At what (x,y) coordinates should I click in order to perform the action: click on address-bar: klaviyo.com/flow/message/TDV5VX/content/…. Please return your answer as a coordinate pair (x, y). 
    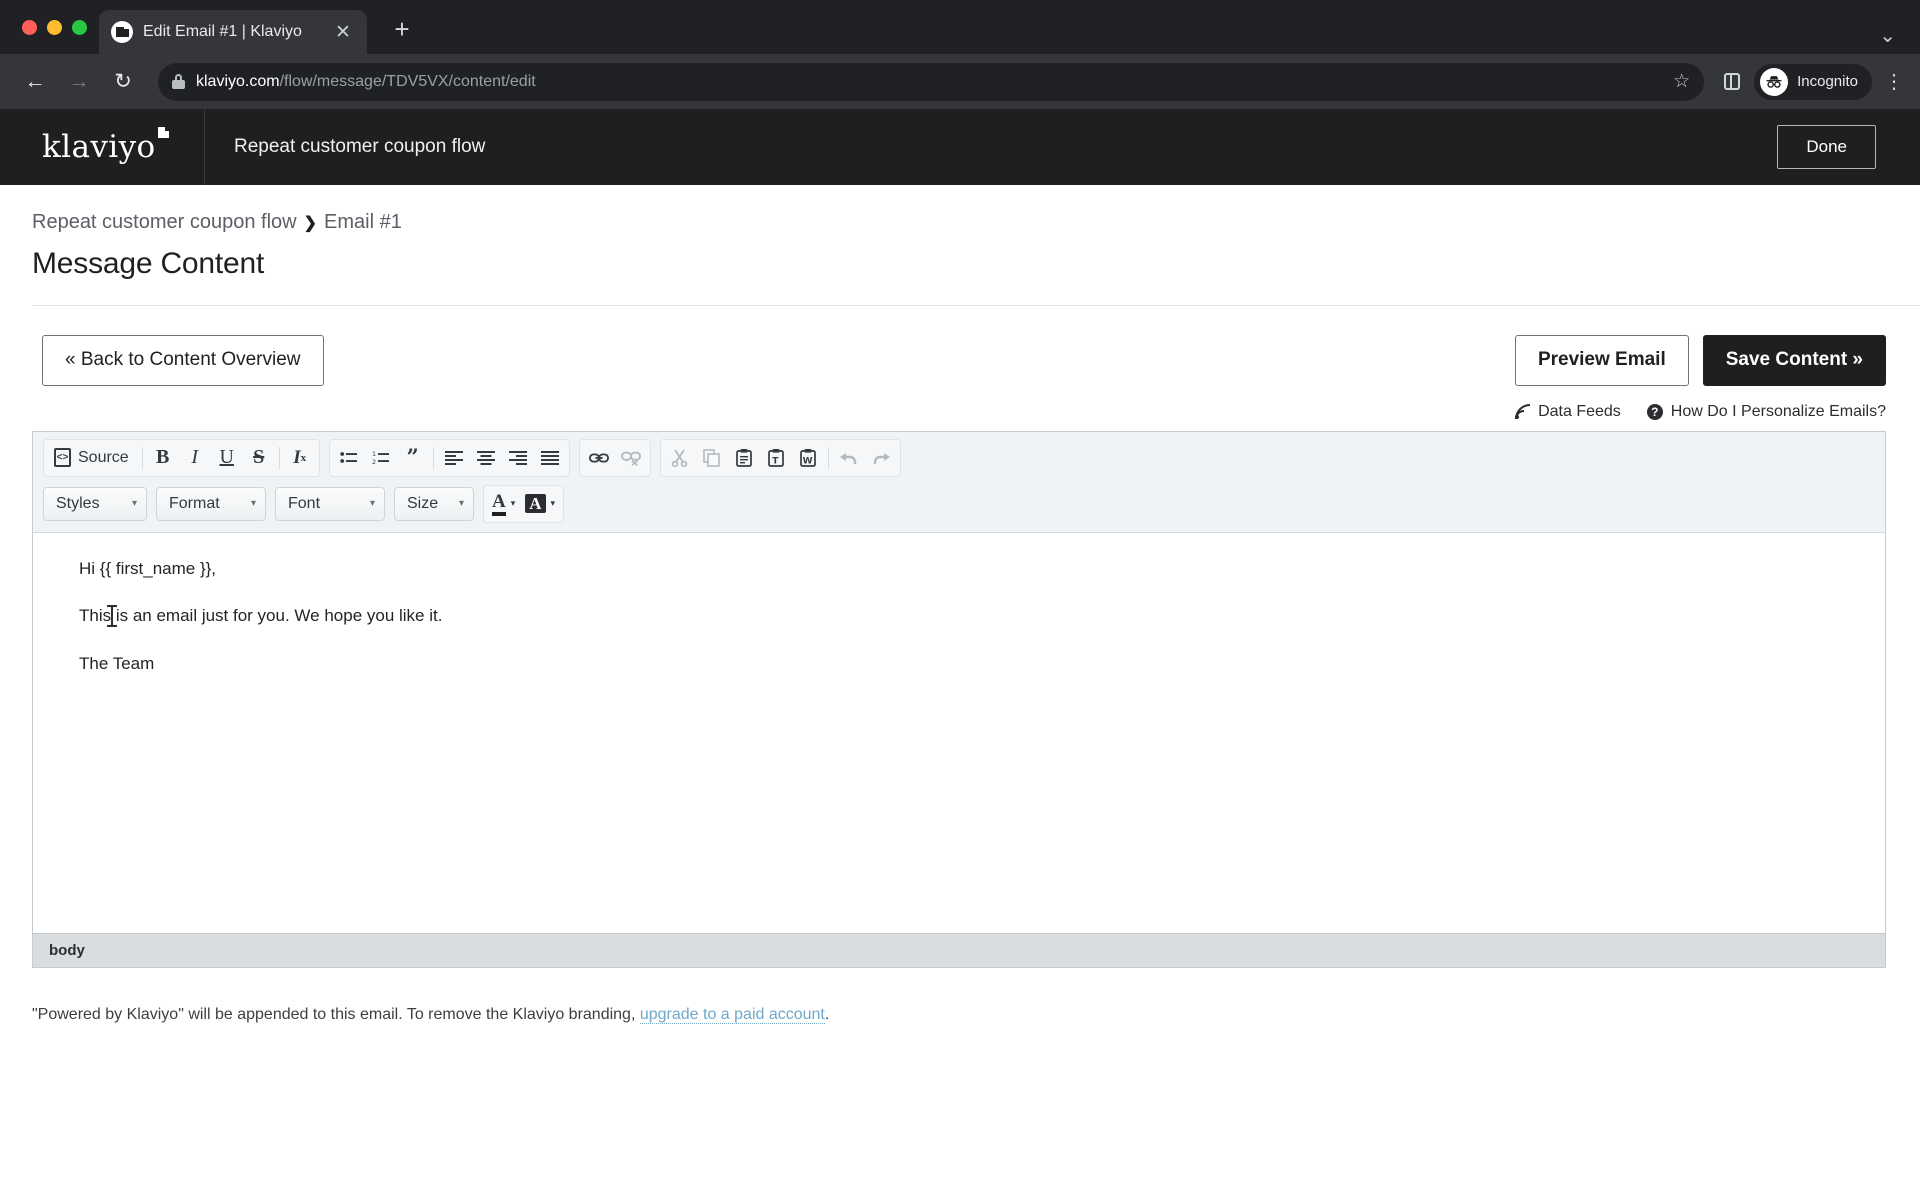
    Looking at the image, I should click on (931, 81).